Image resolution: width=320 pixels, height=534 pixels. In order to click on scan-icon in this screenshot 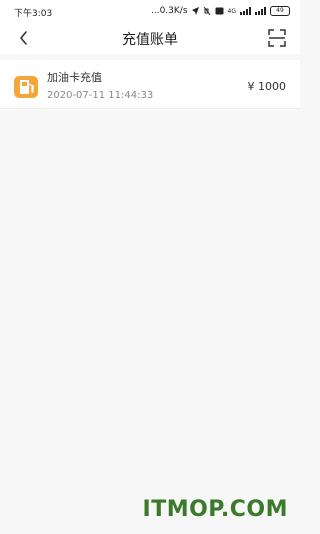, I will do `click(277, 38)`.